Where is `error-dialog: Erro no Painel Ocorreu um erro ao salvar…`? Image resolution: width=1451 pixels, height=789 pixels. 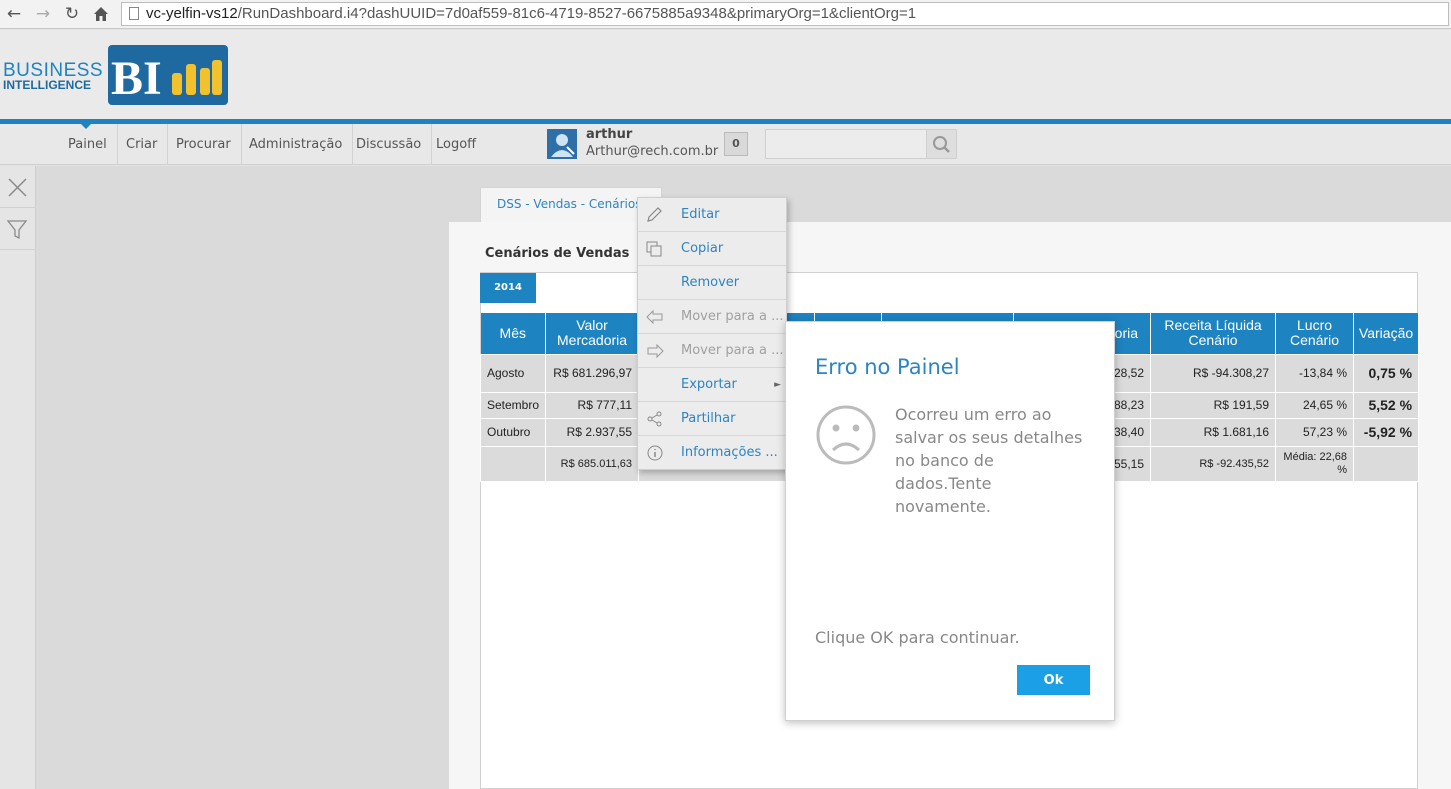
error-dialog: Erro no Painel Ocorreu um erro ao salvar… is located at coordinates (950, 521).